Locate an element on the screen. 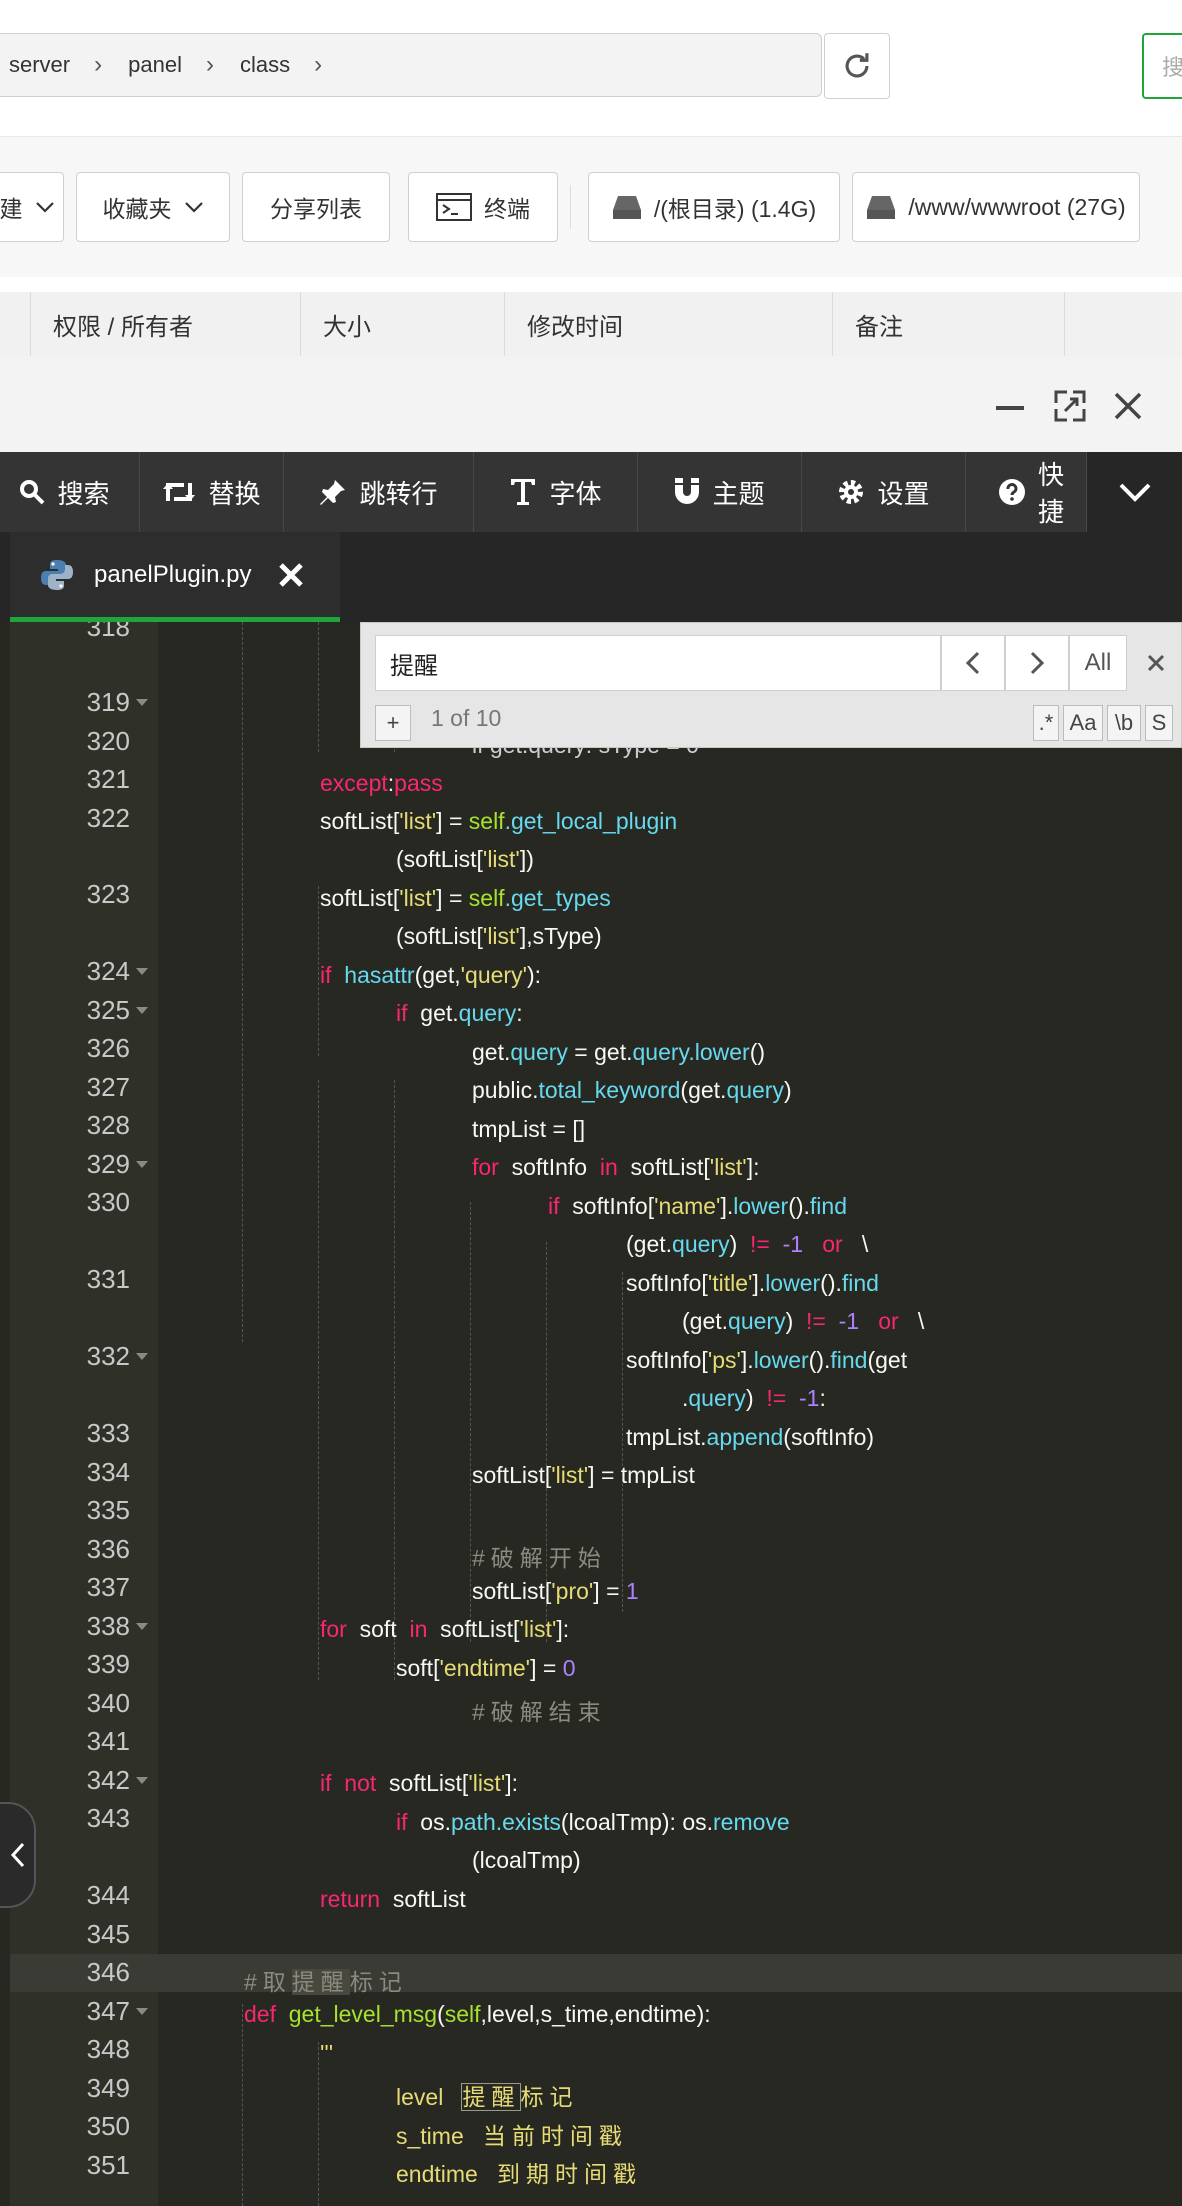 This screenshot has width=1182, height=2206. line-number: 330 is located at coordinates (70, 1202).